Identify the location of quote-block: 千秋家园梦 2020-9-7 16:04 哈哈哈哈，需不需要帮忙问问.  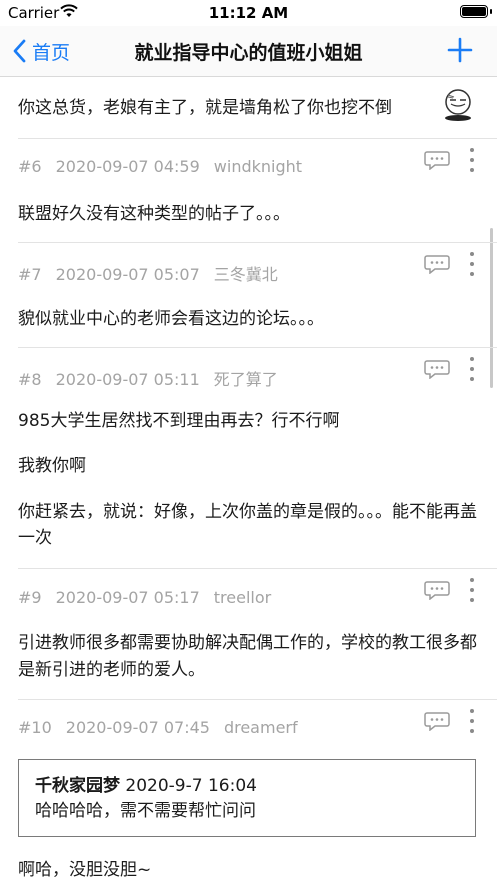
(247, 798).